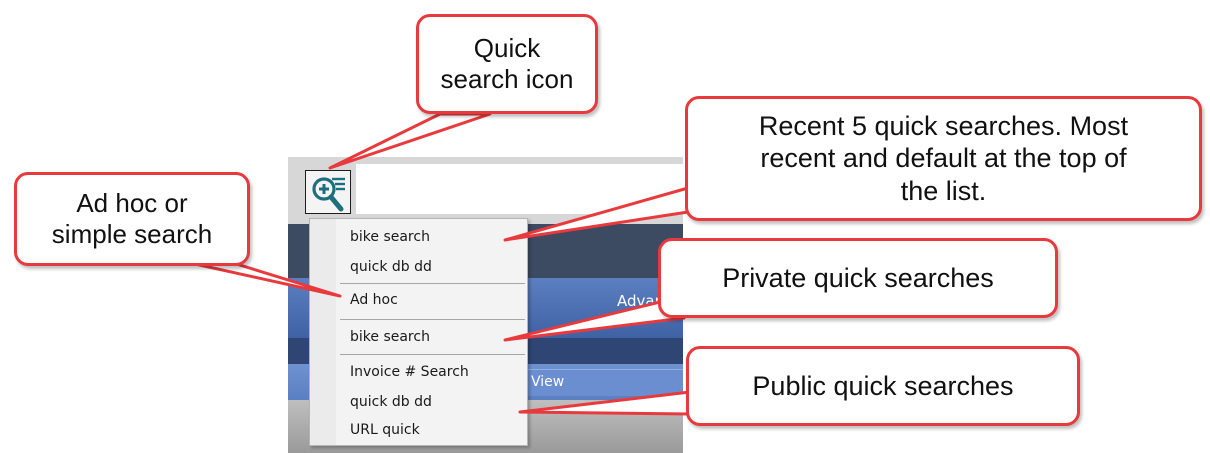 This screenshot has height=453, width=1210. What do you see at coordinates (410, 141) in the screenshot?
I see `pointer-icon` at bounding box center [410, 141].